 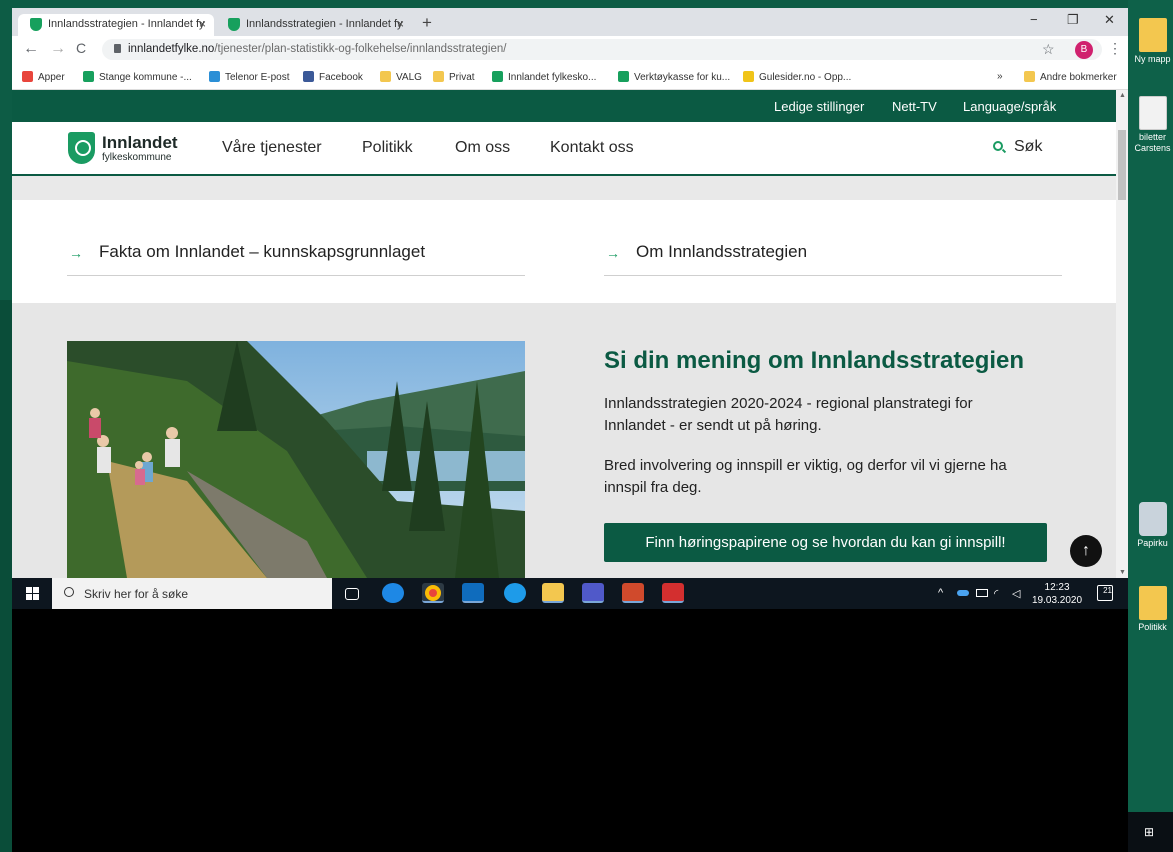 I want to click on nav-vare-tjenester: Våre tjenester, so click(x=272, y=148).